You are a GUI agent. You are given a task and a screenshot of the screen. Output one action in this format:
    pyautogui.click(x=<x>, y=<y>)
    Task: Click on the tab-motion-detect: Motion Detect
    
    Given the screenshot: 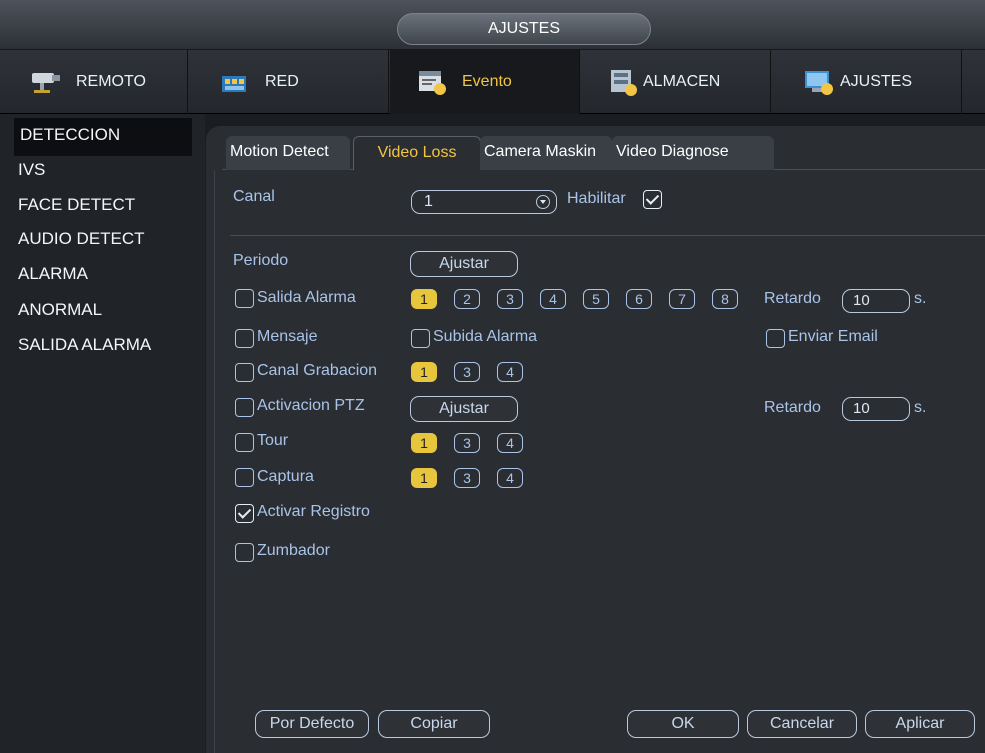 What is the action you would take?
    pyautogui.click(x=288, y=153)
    